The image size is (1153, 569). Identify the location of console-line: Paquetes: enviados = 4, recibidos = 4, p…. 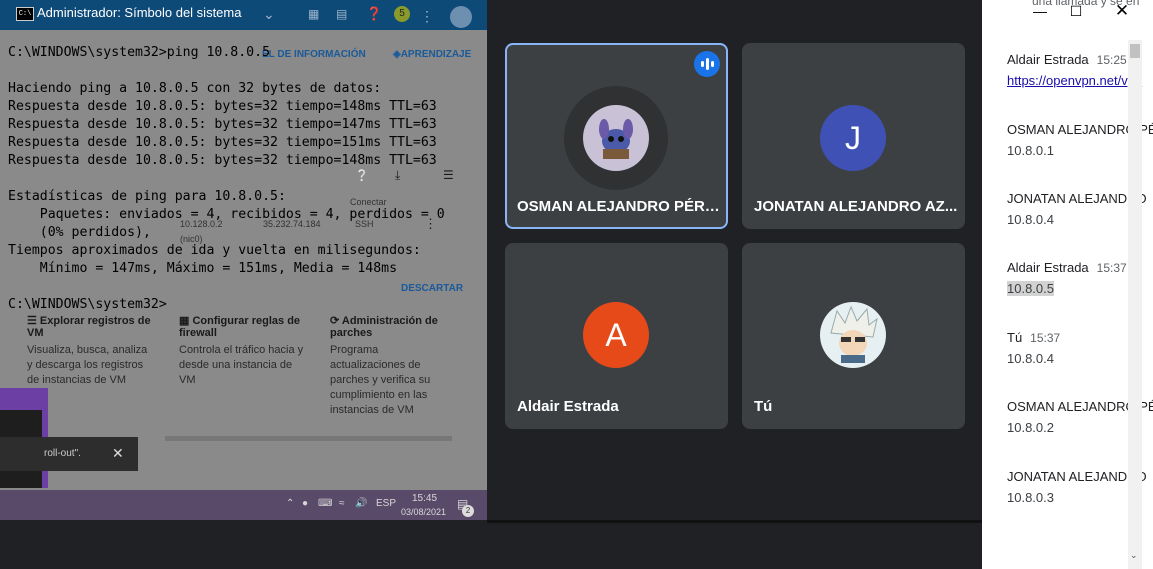
(226, 214).